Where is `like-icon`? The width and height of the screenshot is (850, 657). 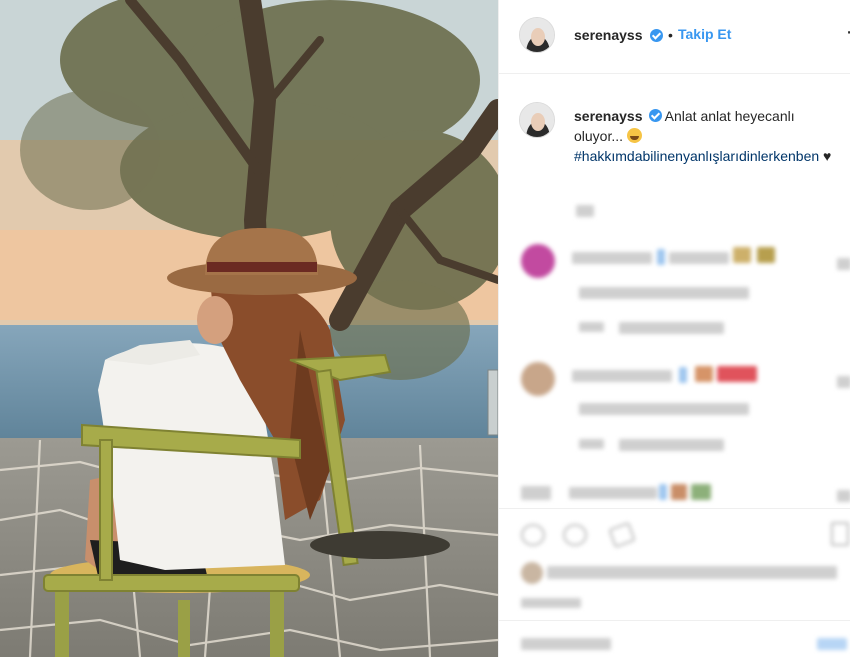 like-icon is located at coordinates (533, 535).